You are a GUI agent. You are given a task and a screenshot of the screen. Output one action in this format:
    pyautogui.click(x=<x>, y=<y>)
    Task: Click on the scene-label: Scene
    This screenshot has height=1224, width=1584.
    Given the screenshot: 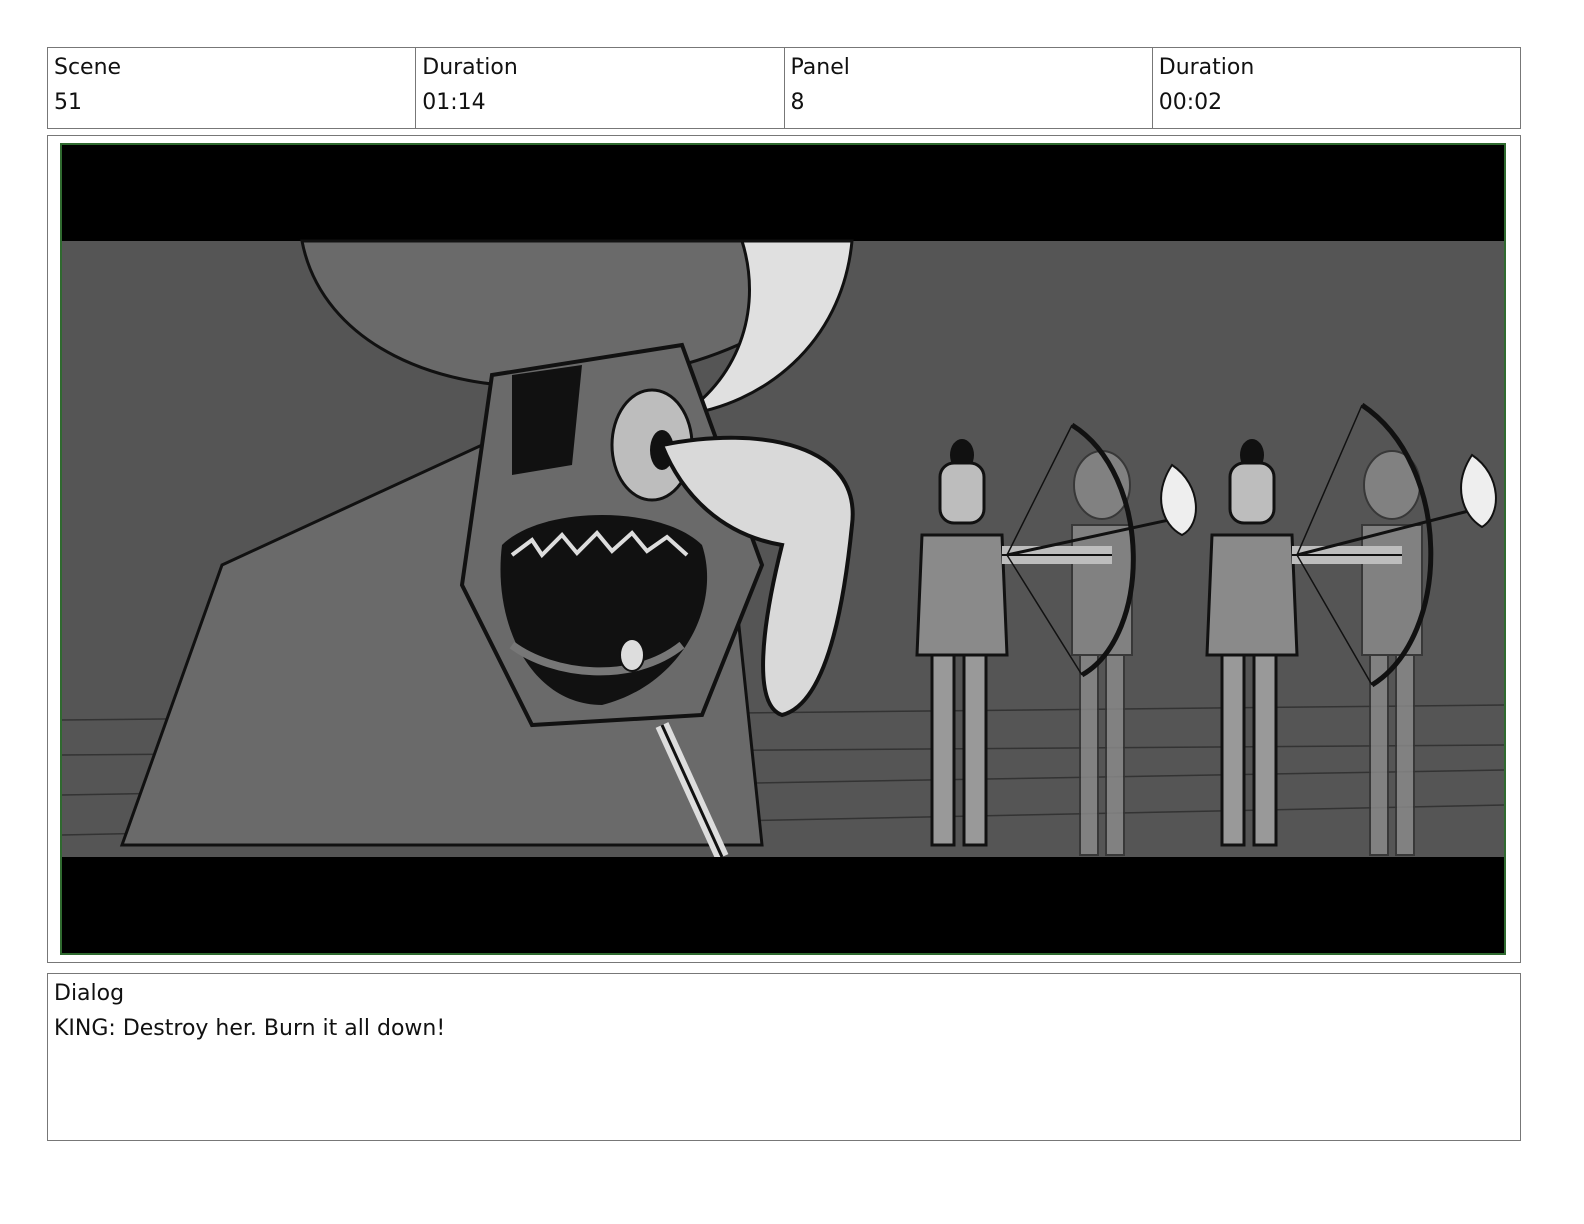 What is the action you would take?
    pyautogui.click(x=88, y=67)
    